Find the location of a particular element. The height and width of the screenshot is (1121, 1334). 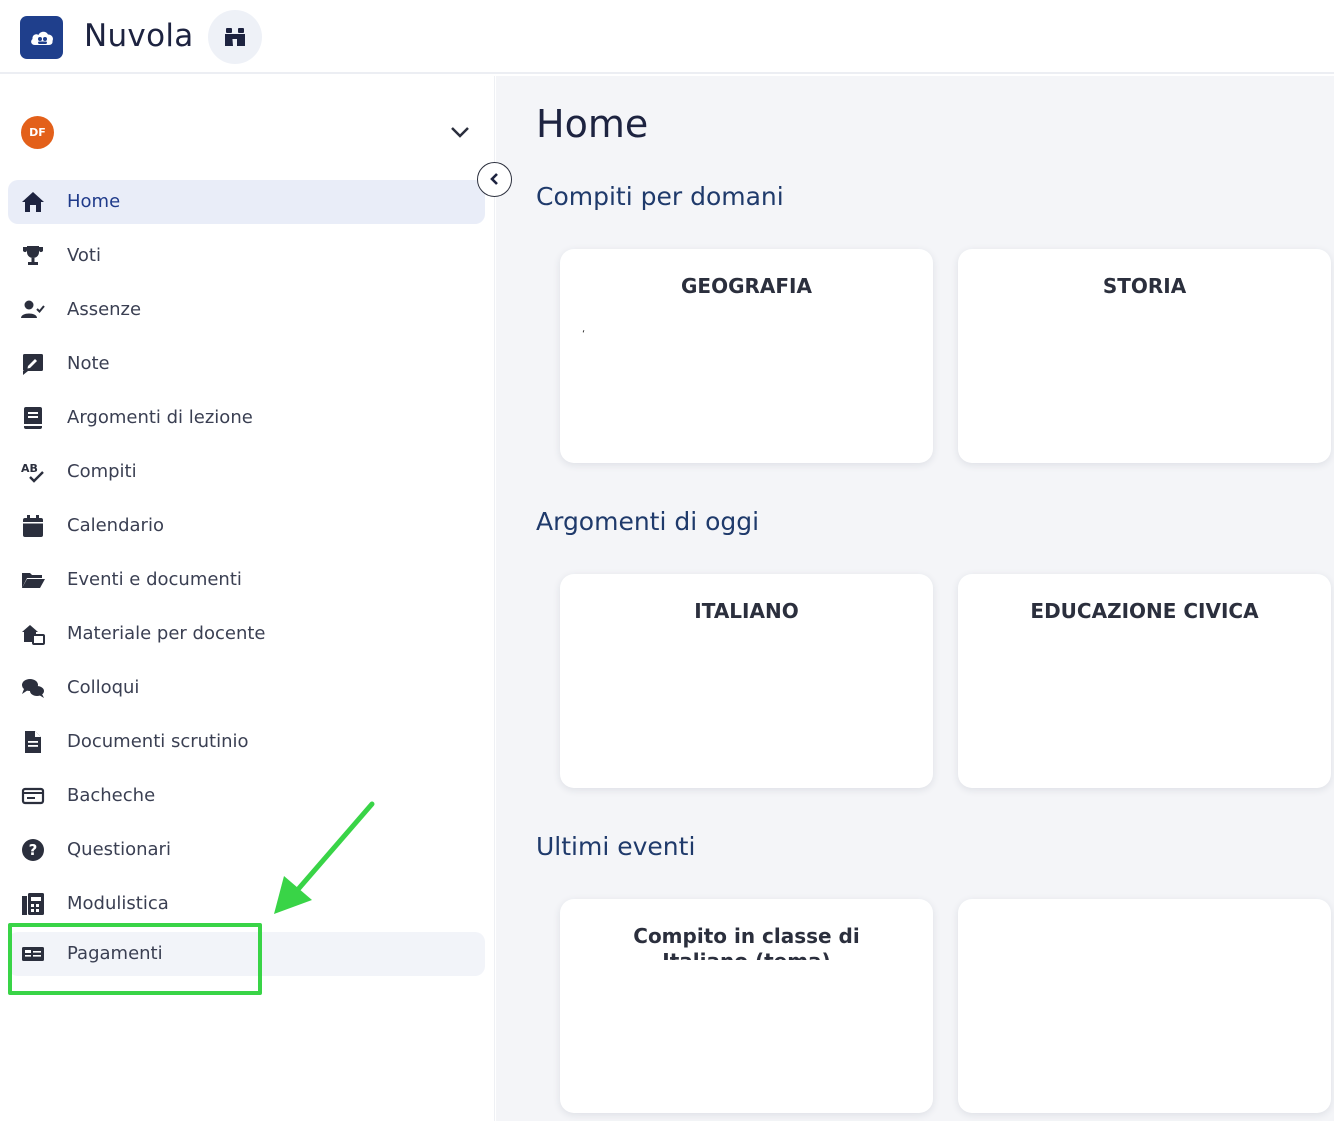

folder-icon is located at coordinates (33, 580).